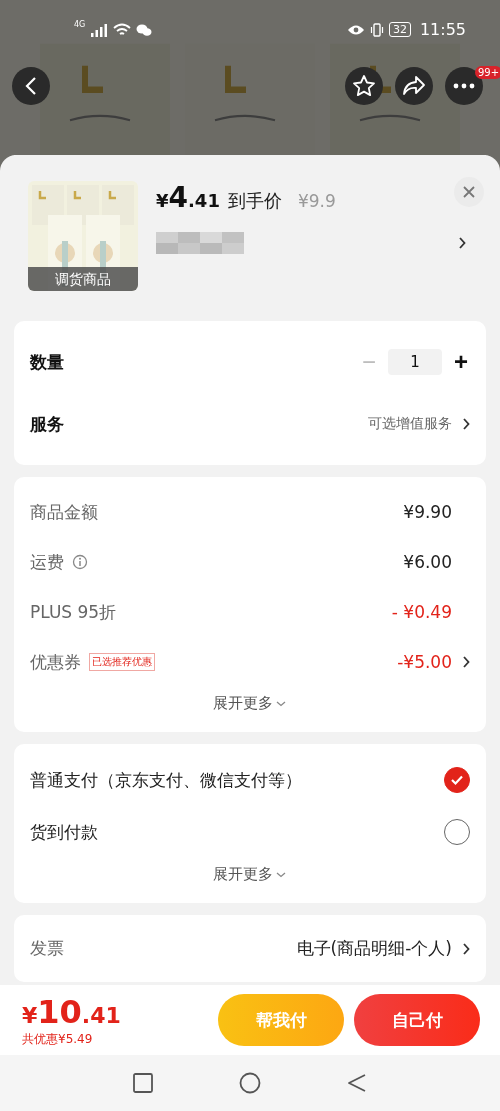 This screenshot has height=1111, width=500. What do you see at coordinates (254, 201) in the screenshot?
I see `price-label: 到手价` at bounding box center [254, 201].